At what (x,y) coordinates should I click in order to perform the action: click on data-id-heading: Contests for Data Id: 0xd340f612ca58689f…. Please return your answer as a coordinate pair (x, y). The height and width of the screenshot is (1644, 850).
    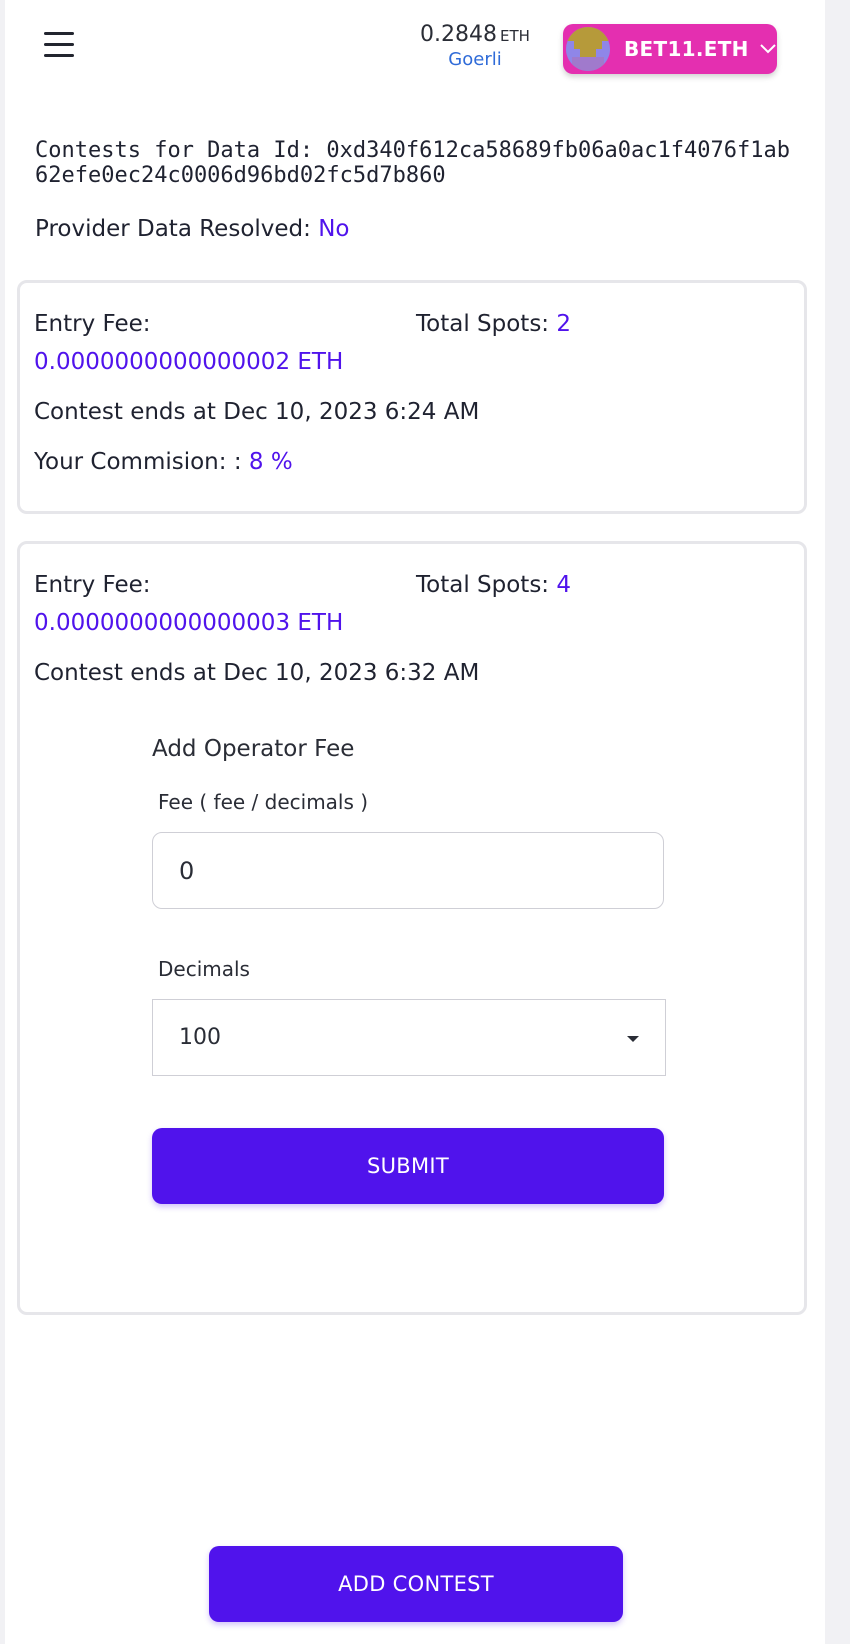
    Looking at the image, I should click on (412, 163).